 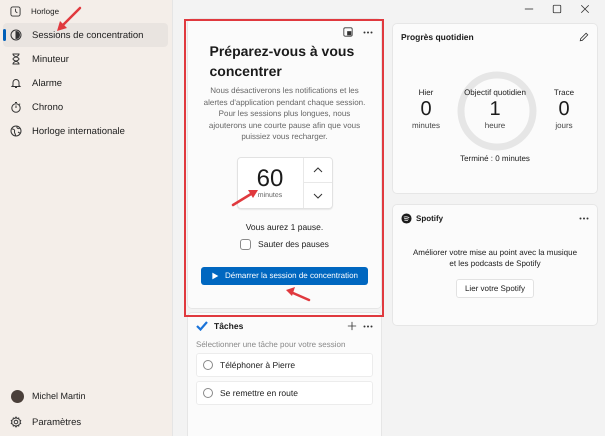 I want to click on focus-description: Nous désactiverons les notifications et les alertes d'application pendant chaque session. Pour les sessions plus longues, nous ajouterons une courte pause afin que vous puissiez vous recharger., so click(x=284, y=114).